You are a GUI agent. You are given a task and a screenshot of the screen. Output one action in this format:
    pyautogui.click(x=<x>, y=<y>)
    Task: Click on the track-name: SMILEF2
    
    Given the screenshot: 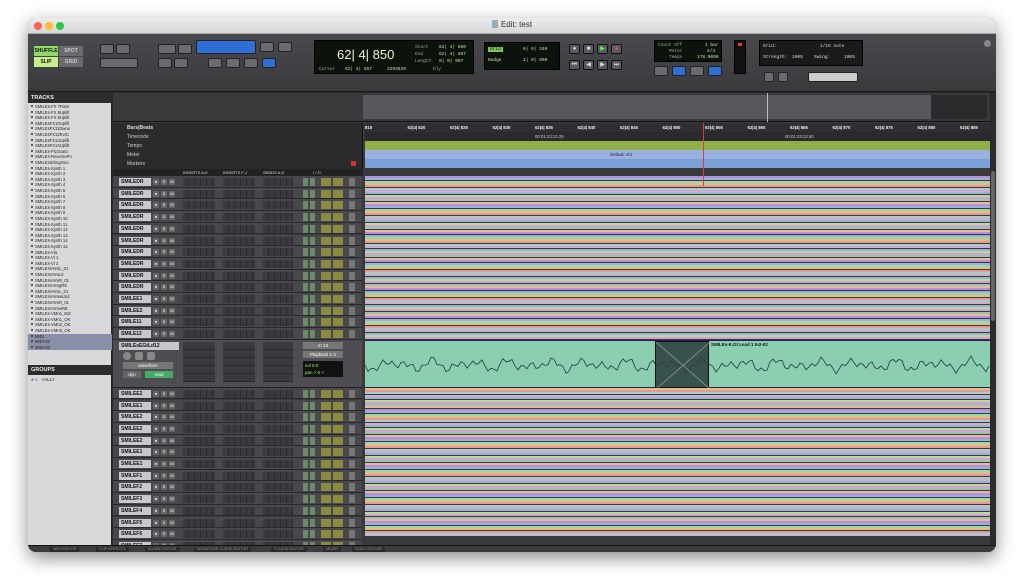 What is the action you would take?
    pyautogui.click(x=135, y=487)
    